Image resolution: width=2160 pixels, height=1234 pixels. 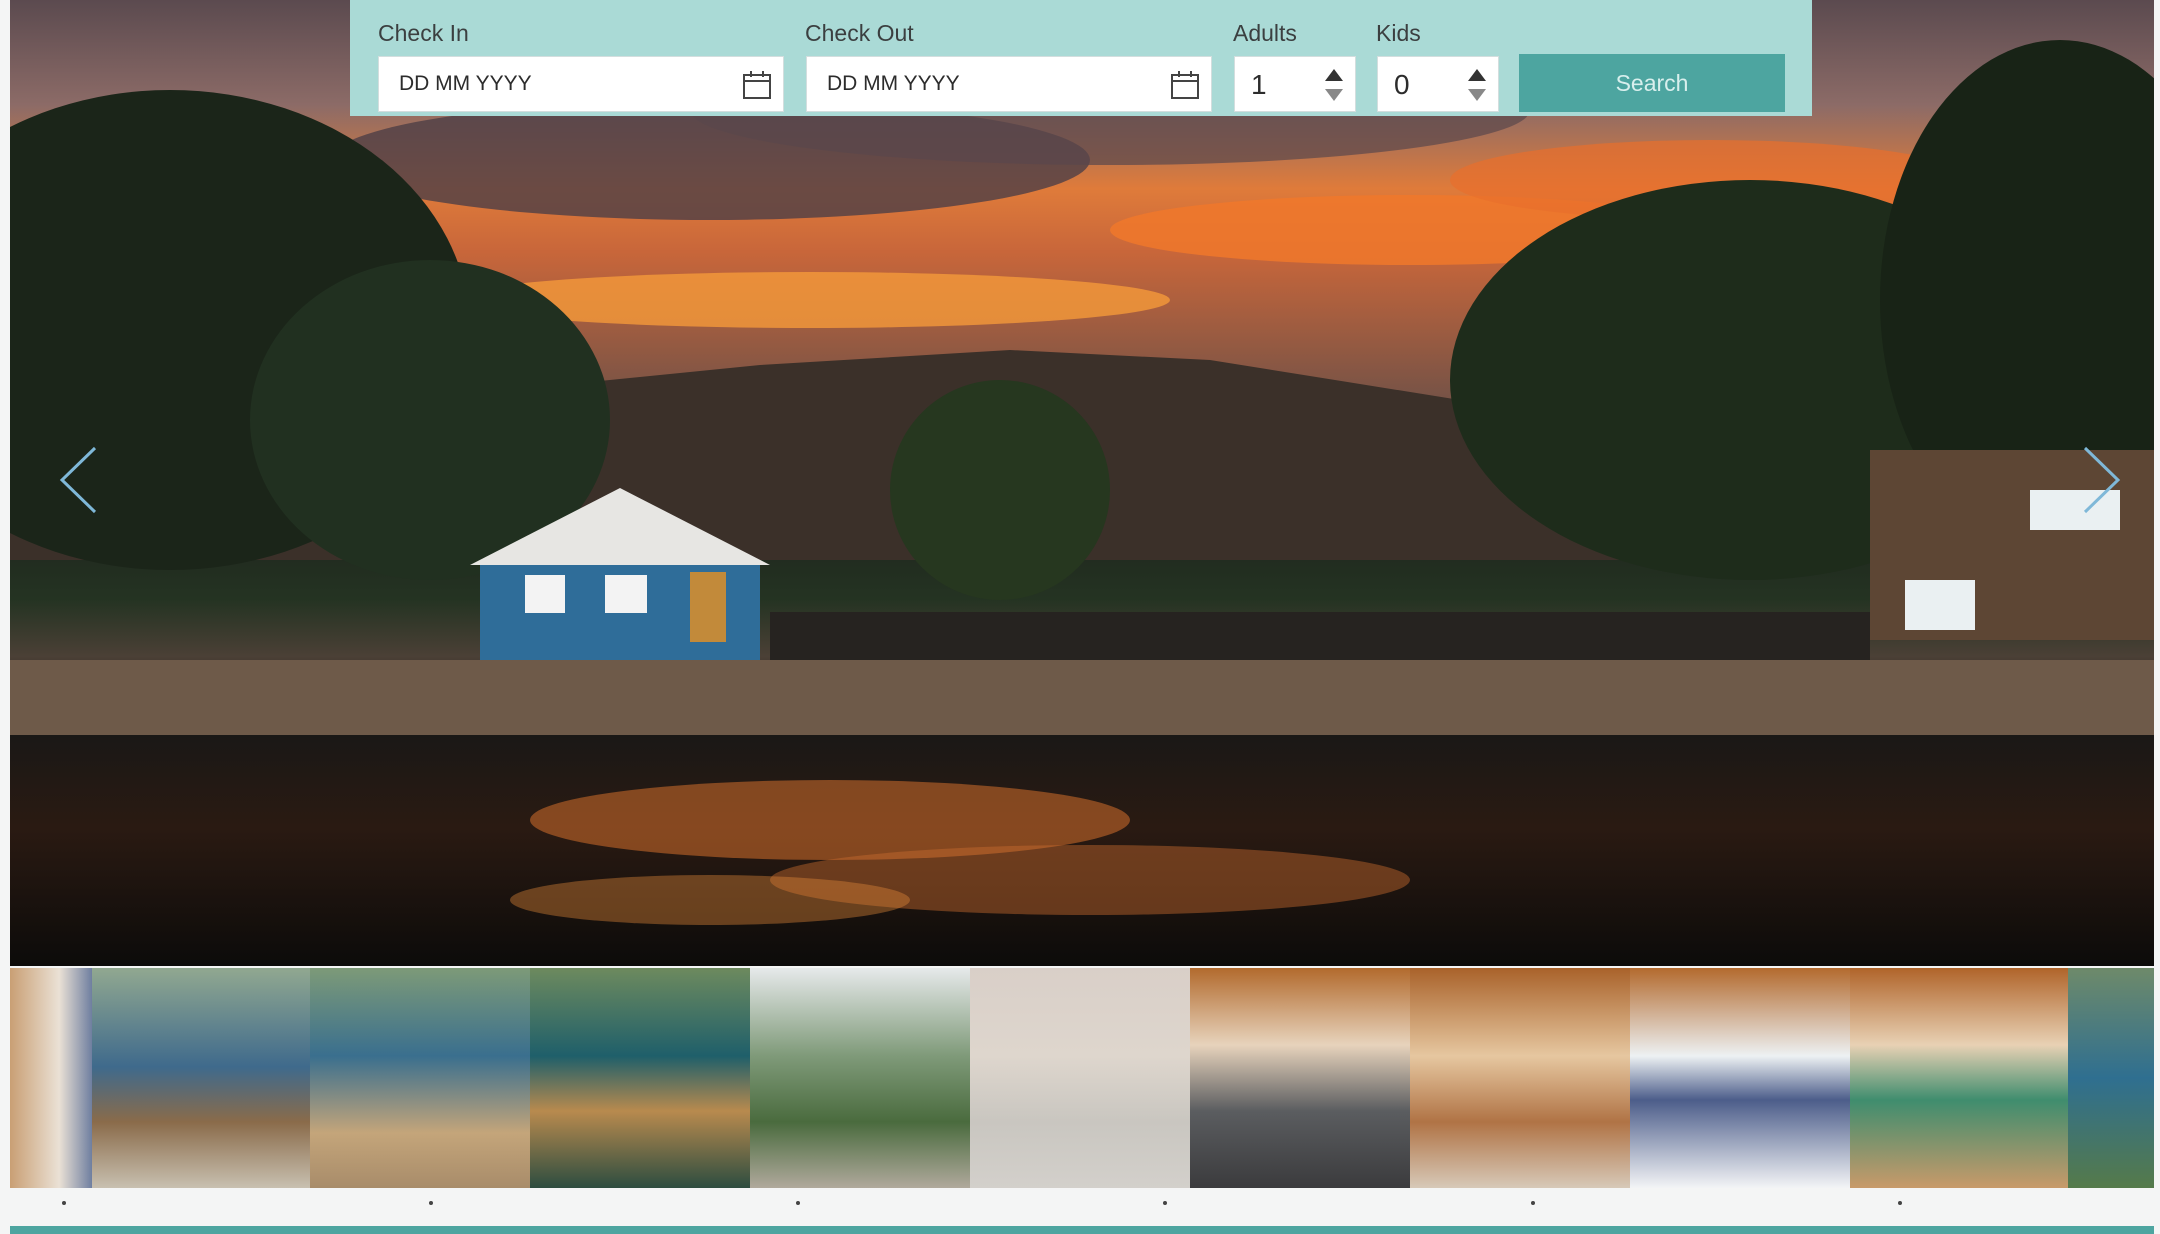 I want to click on adults-stepper: 1, so click(x=1295, y=84).